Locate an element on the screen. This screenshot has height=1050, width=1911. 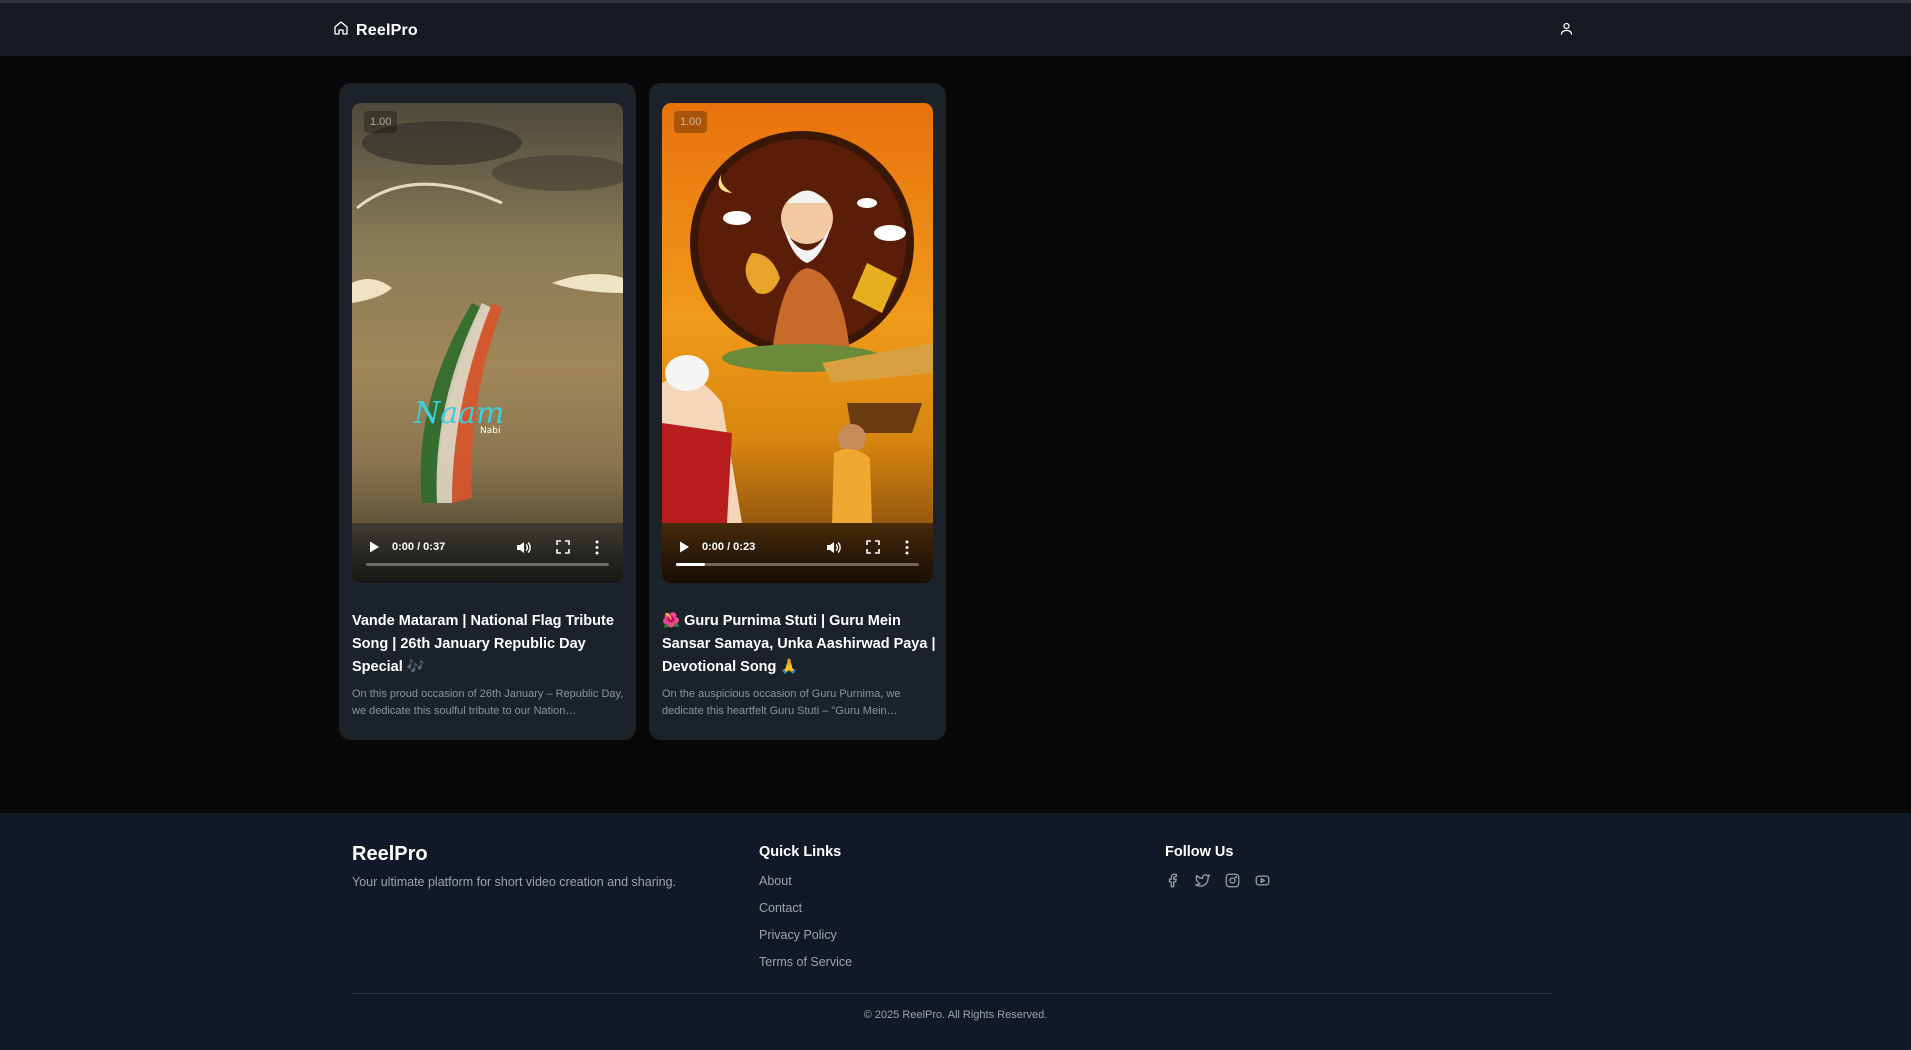
footer-link-privacy-policy: Privacy Policy is located at coordinates (805, 941).